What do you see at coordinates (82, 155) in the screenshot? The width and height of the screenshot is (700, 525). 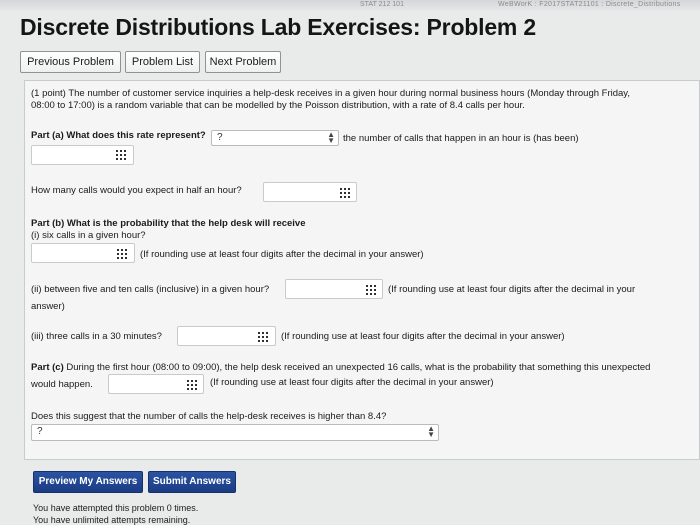 I see `part-a-answer-input` at bounding box center [82, 155].